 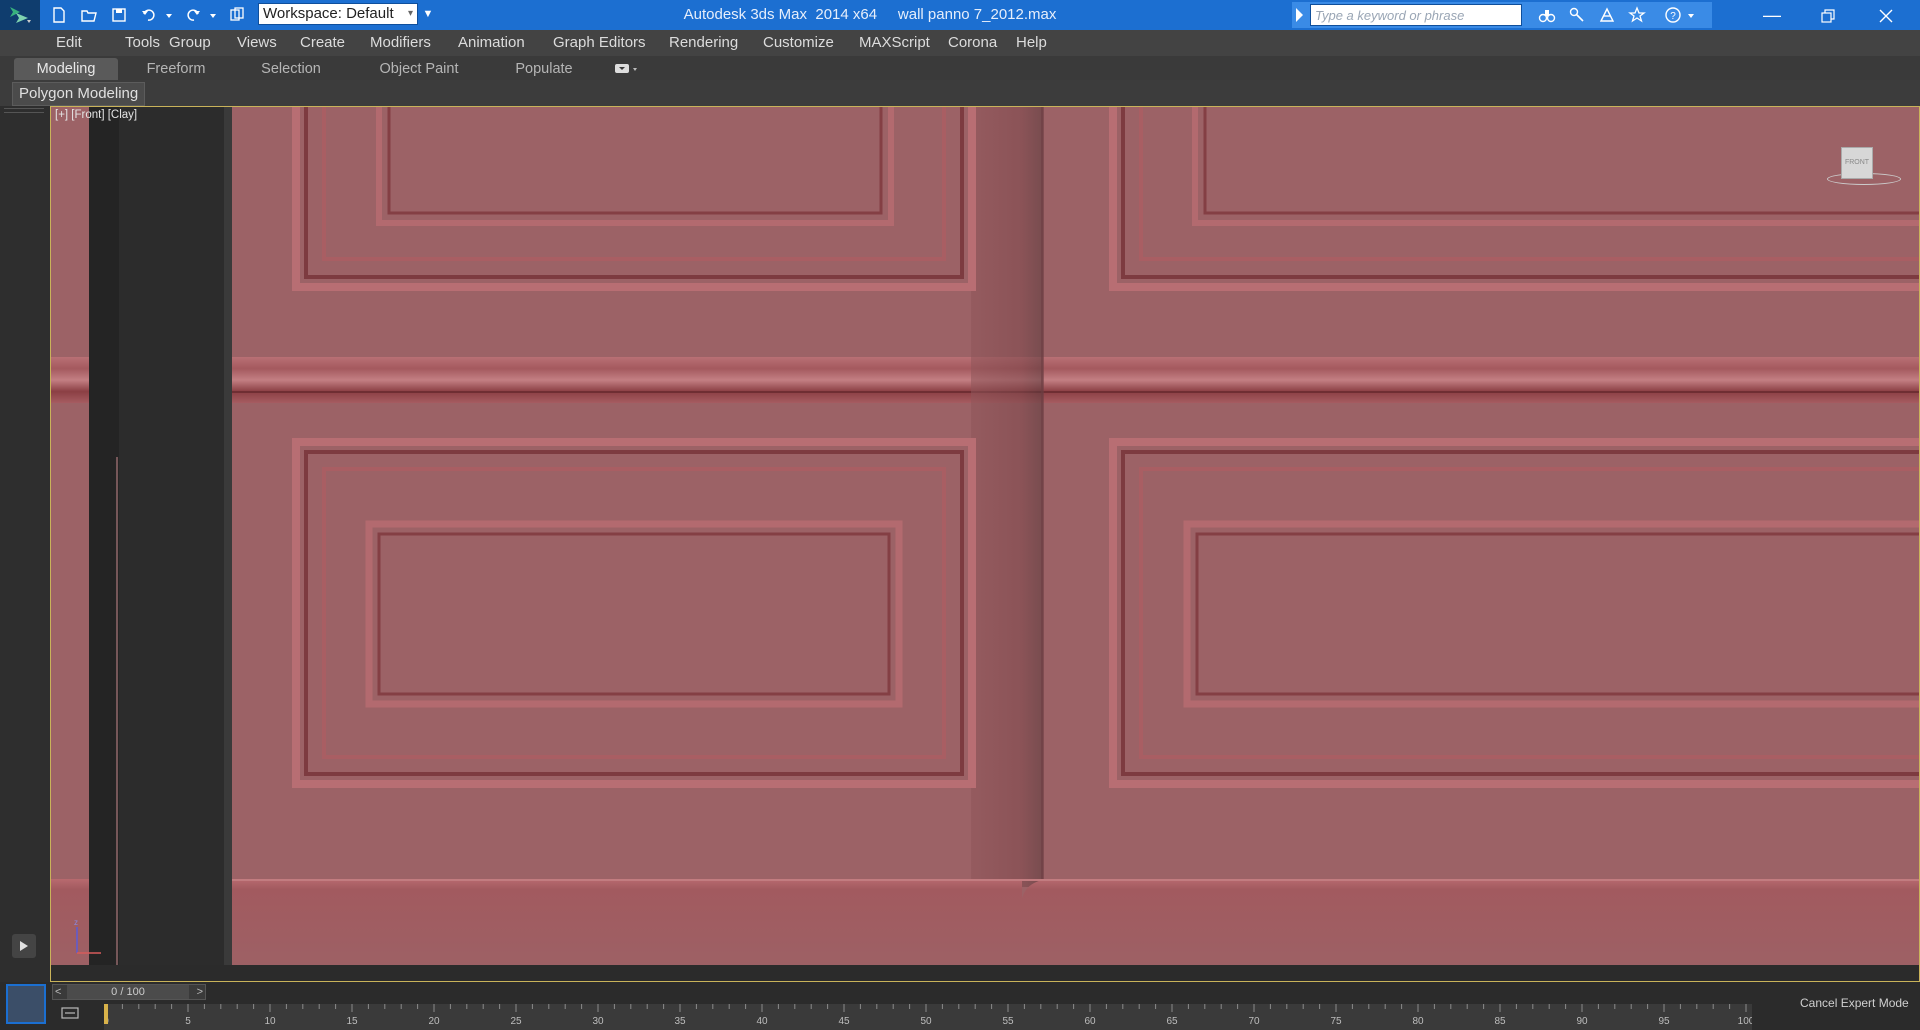 I want to click on menu-graph-editors: Graph Editors, so click(x=599, y=43).